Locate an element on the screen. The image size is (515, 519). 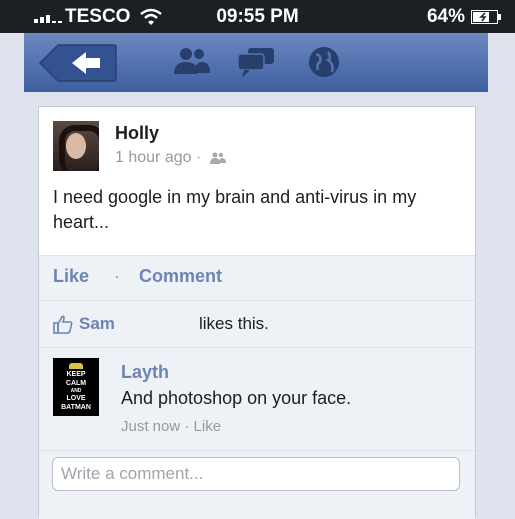
commenter-avatar: KEEP CALM AND LOVE BATMAN is located at coordinates (76, 387).